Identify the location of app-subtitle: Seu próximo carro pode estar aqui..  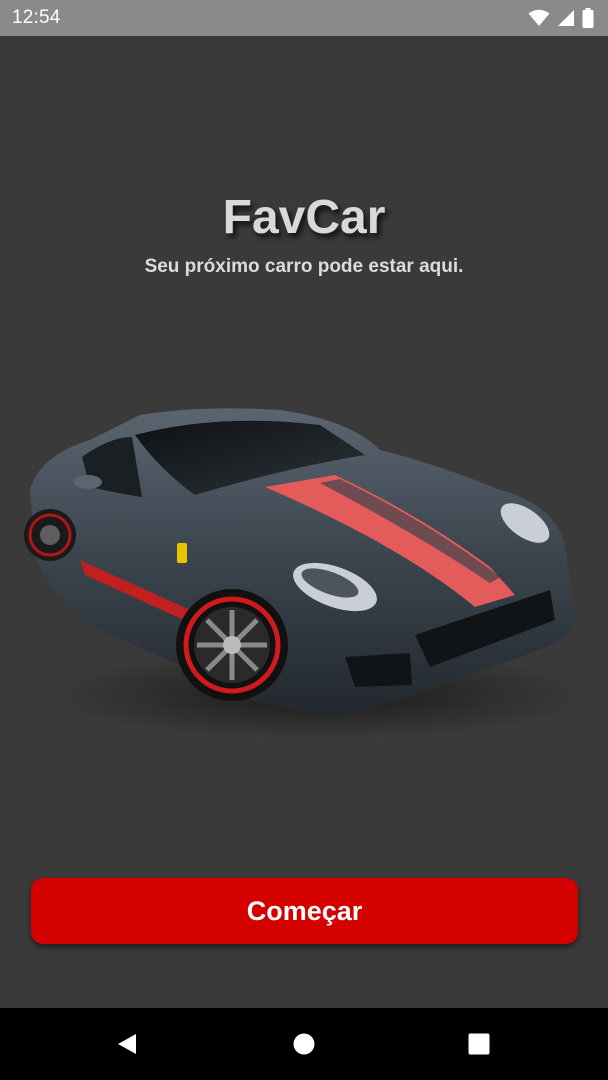
(304, 266).